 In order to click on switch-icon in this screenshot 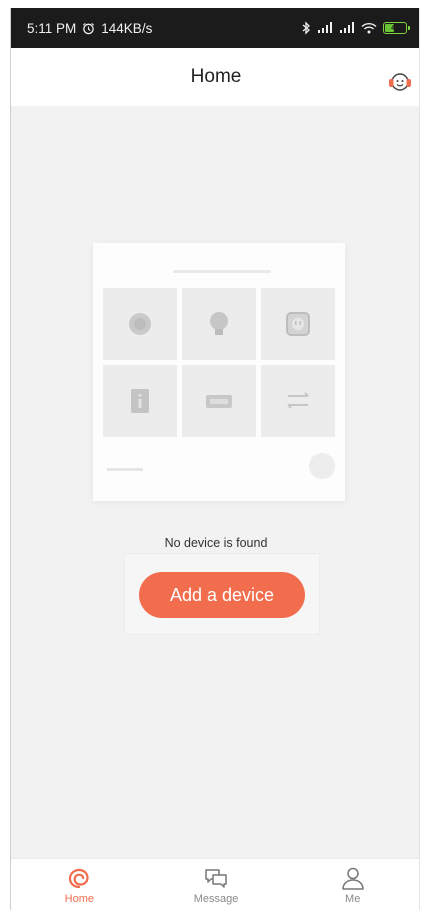, I will do `click(140, 401)`.